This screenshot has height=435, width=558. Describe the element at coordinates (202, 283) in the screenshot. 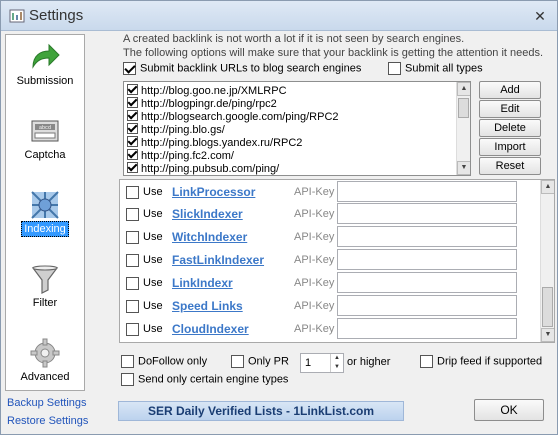

I see `indexer-link: LinkIndexr` at that location.